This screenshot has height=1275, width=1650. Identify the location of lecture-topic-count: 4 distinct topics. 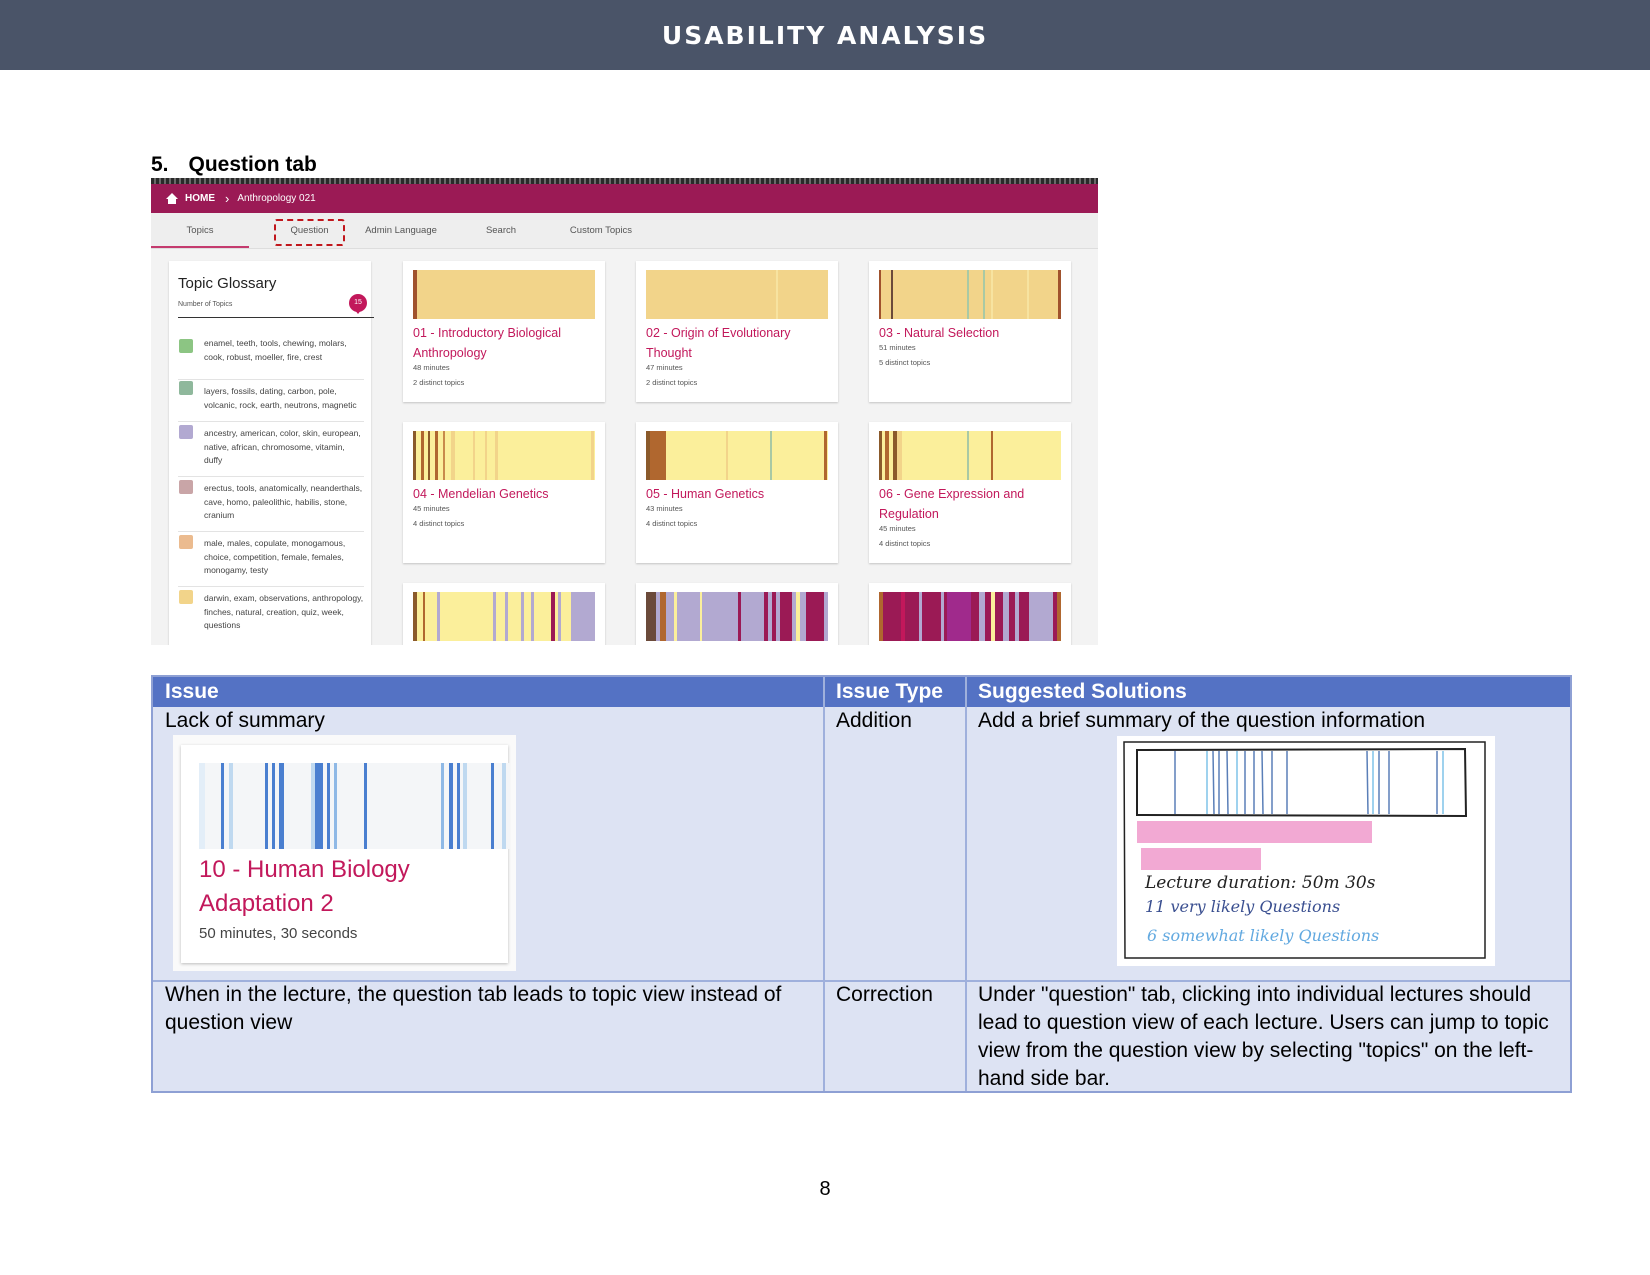
(439, 523).